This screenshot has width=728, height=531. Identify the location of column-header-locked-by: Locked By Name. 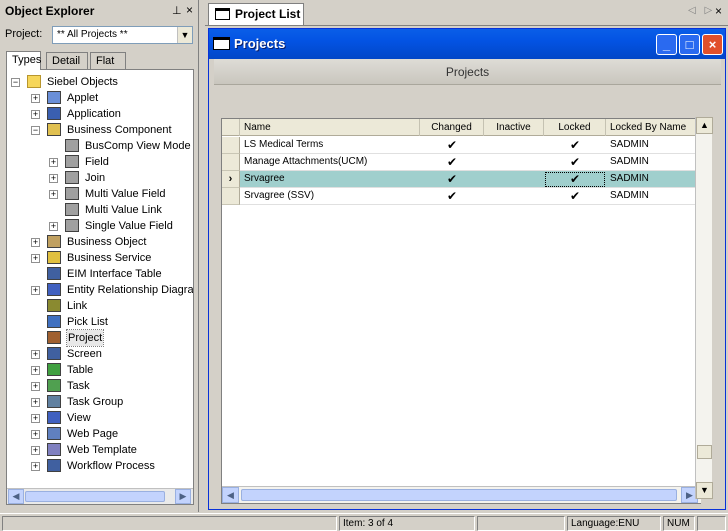
(654, 127).